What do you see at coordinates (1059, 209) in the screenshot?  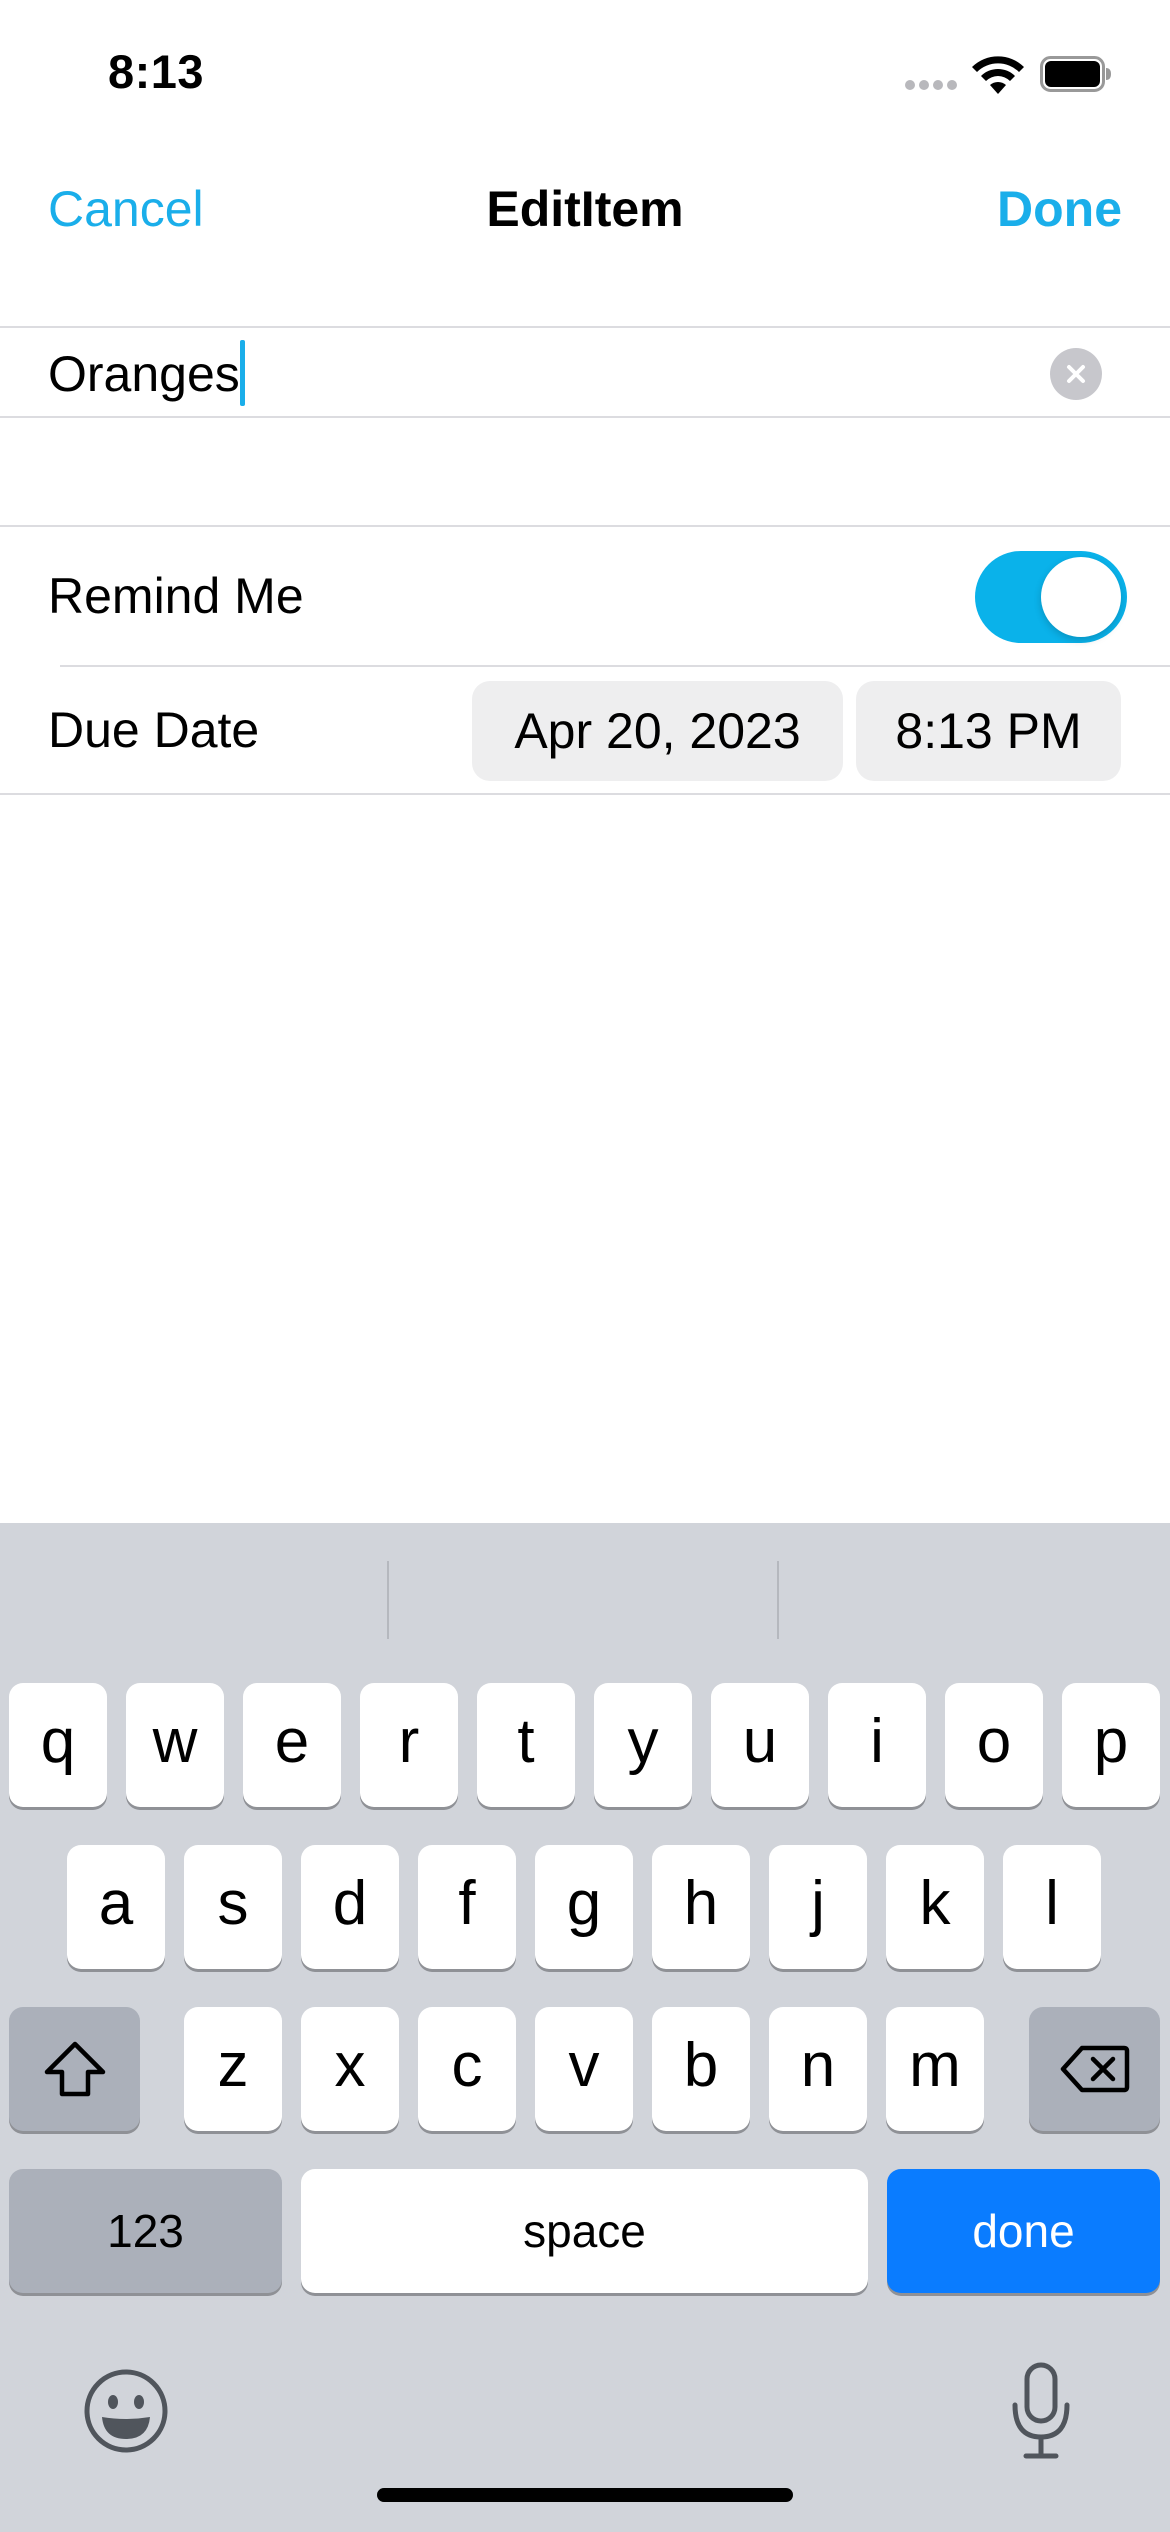 I see `done-button: Done` at bounding box center [1059, 209].